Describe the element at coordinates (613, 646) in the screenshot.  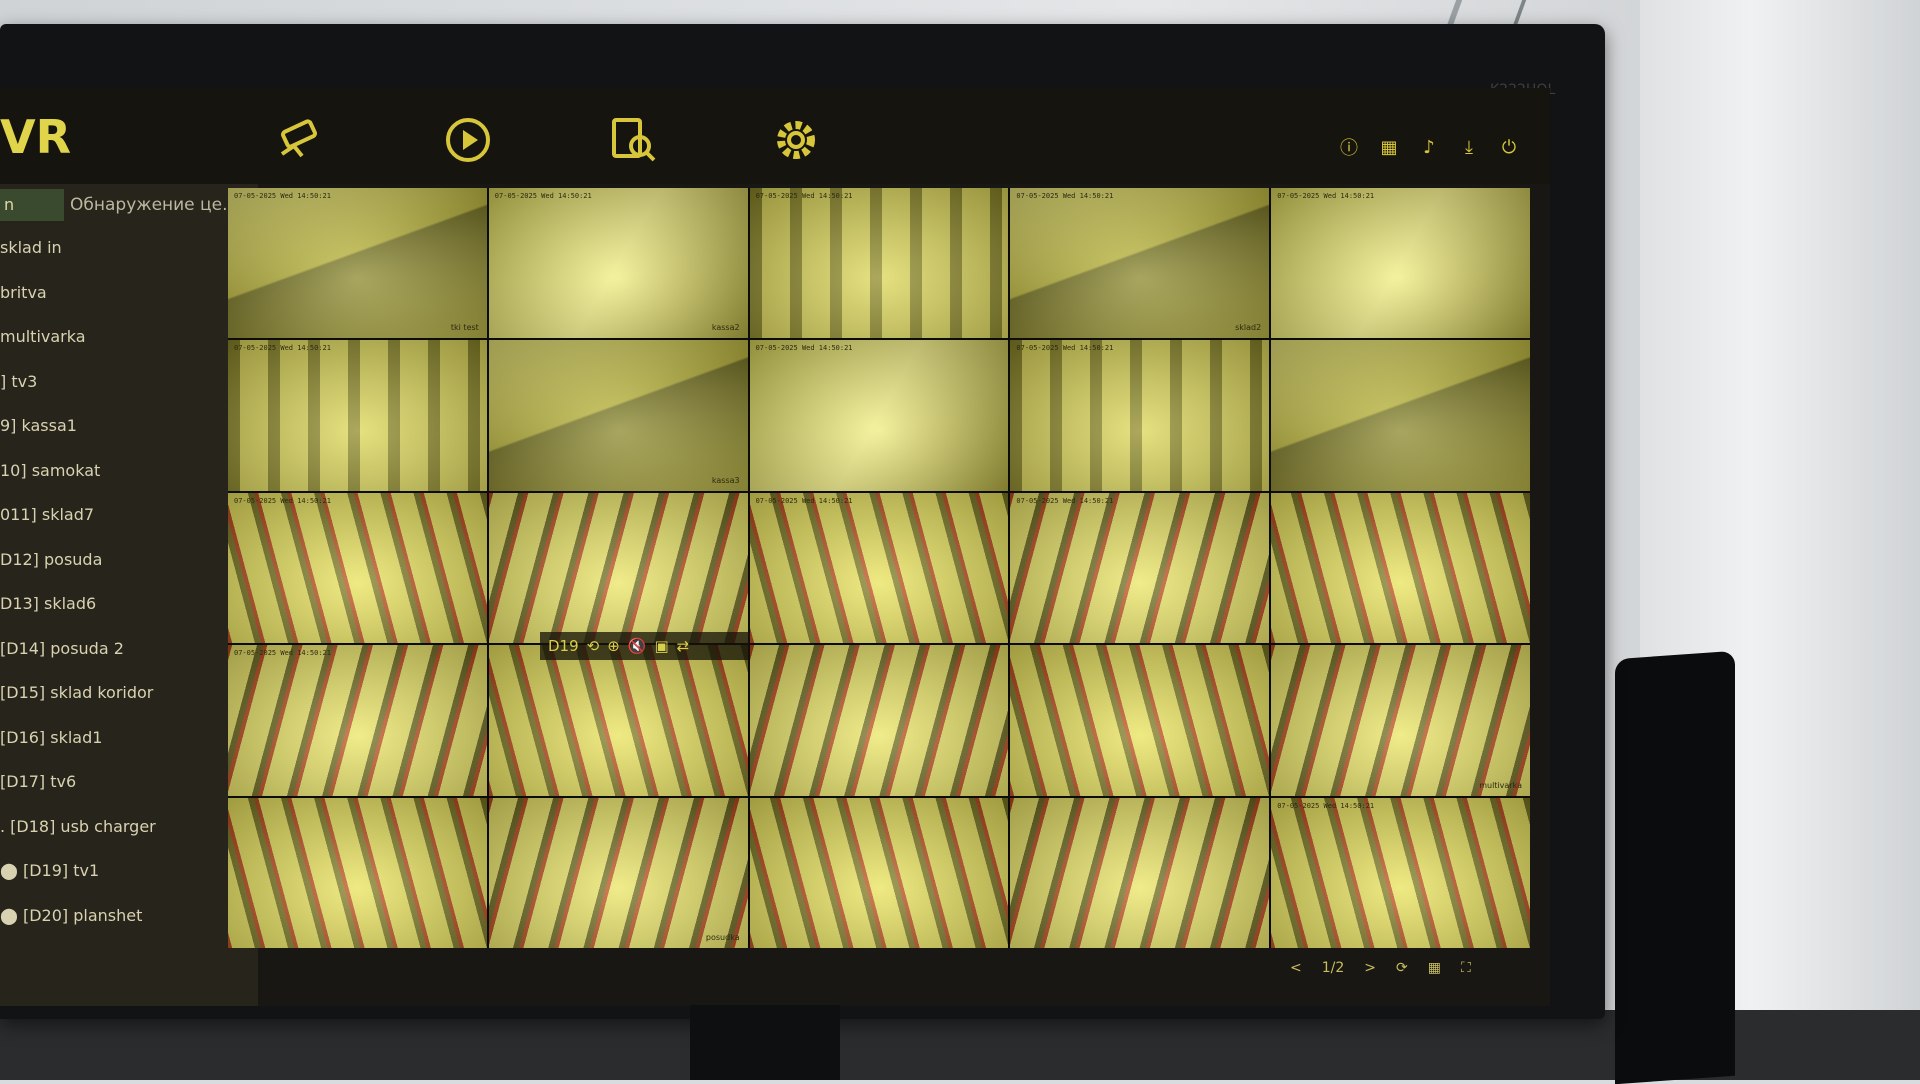
I see `zoom-icon: ⊕` at that location.